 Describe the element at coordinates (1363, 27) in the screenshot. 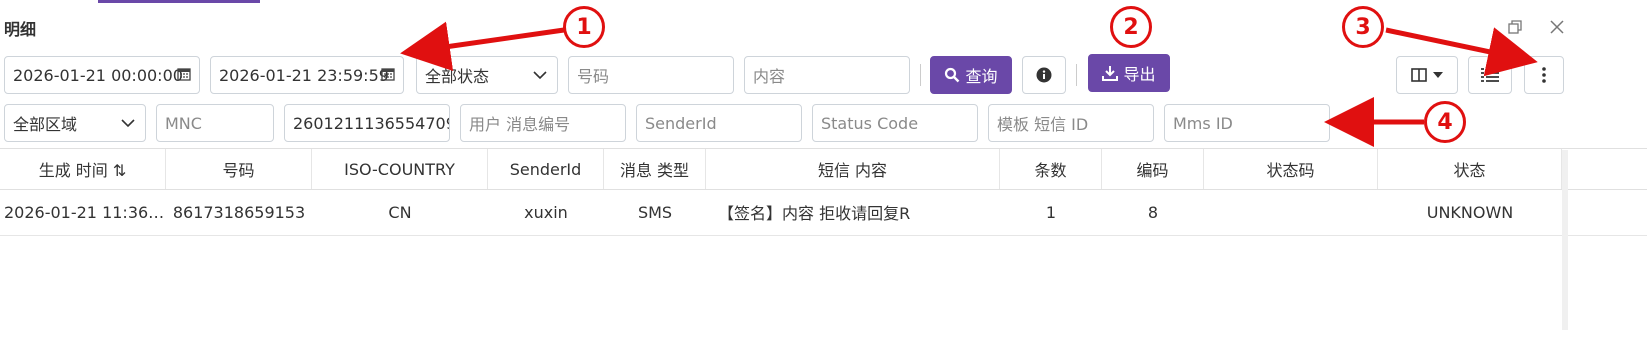

I see `annotation-marker-3: 3` at that location.